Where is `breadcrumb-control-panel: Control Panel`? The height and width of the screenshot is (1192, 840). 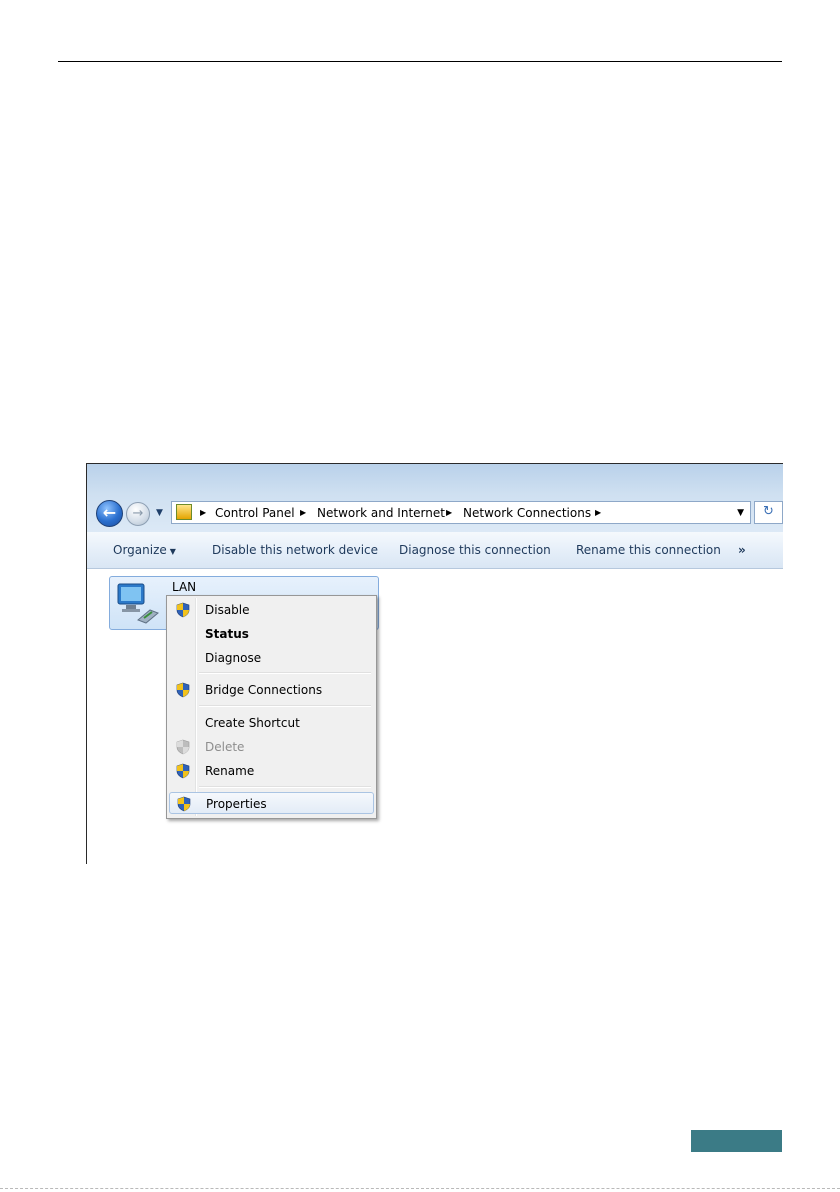 breadcrumb-control-panel: Control Panel is located at coordinates (255, 513).